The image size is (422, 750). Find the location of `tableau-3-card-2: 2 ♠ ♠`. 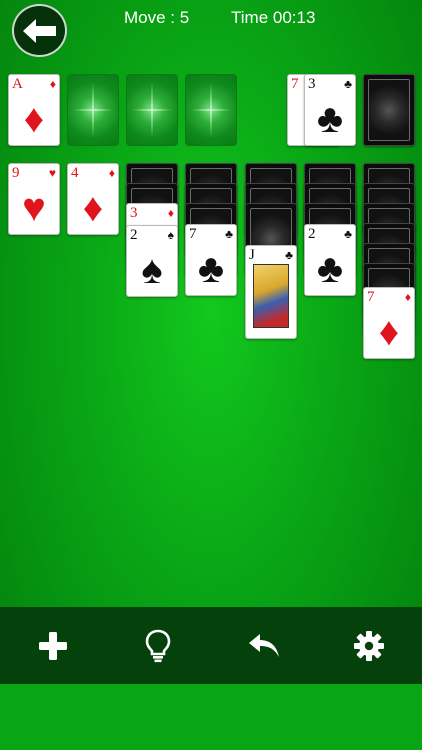

tableau-3-card-2: 2 ♠ ♠ is located at coordinates (152, 261).